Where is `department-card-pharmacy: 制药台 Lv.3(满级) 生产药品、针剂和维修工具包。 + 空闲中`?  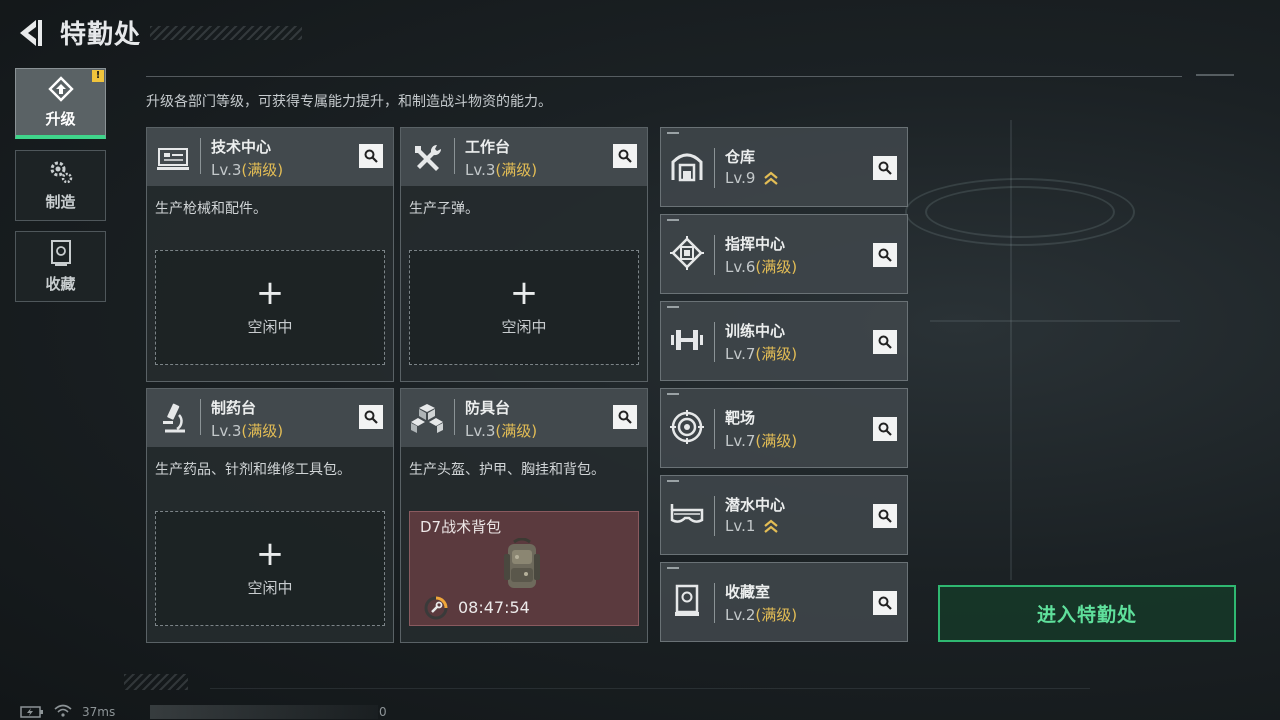 department-card-pharmacy: 制药台 Lv.3(满级) 生产药品、针剂和维修工具包。 + 空闲中 is located at coordinates (270, 515).